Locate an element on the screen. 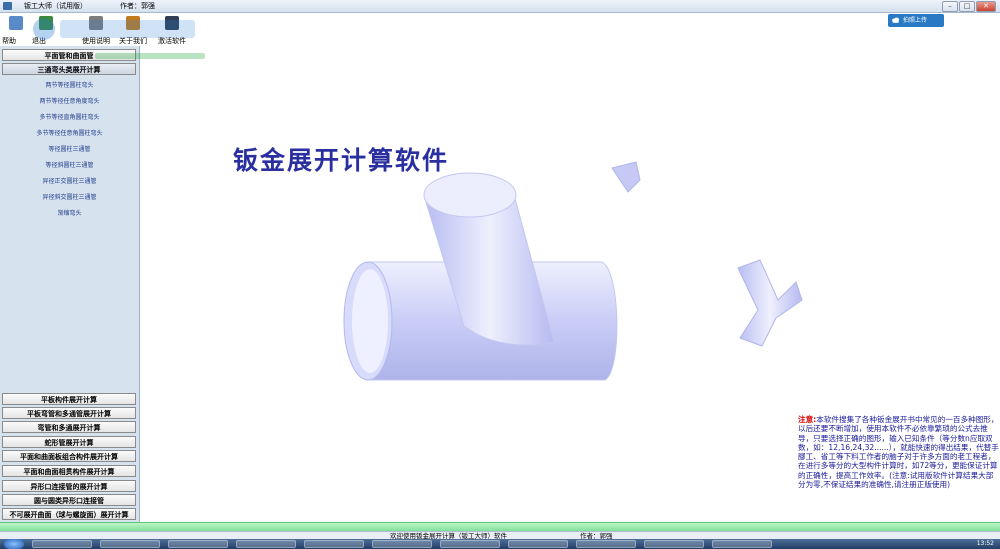 Image resolution: width=1000 pixels, height=549 pixels. category-button: 圆与圆类异形口连接管 is located at coordinates (69, 500).